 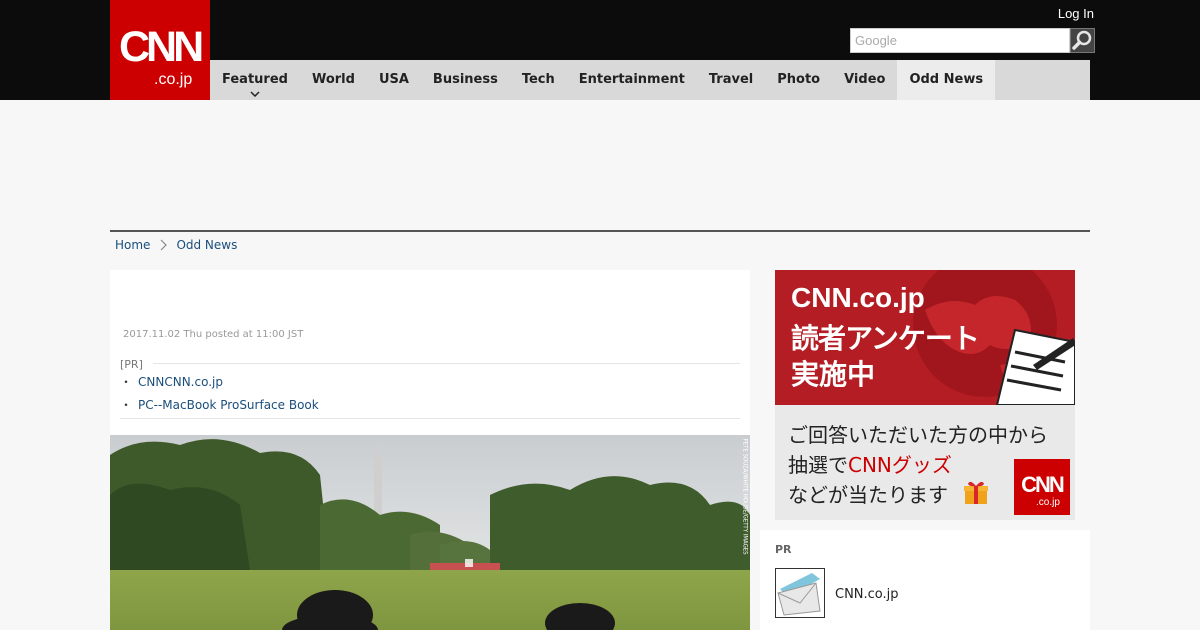 I want to click on banner-highlight: CNNグッズ, so click(x=900, y=465).